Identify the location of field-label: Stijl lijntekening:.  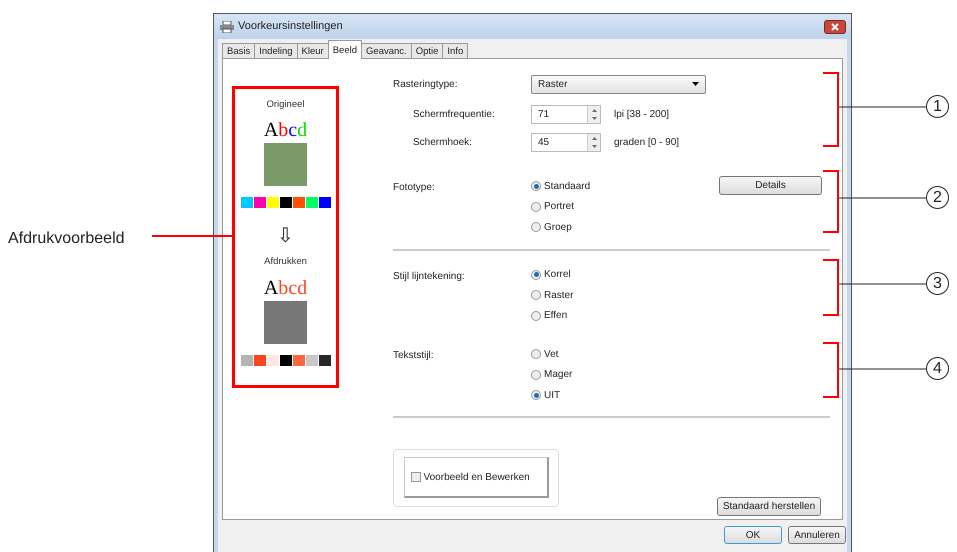
(429, 277).